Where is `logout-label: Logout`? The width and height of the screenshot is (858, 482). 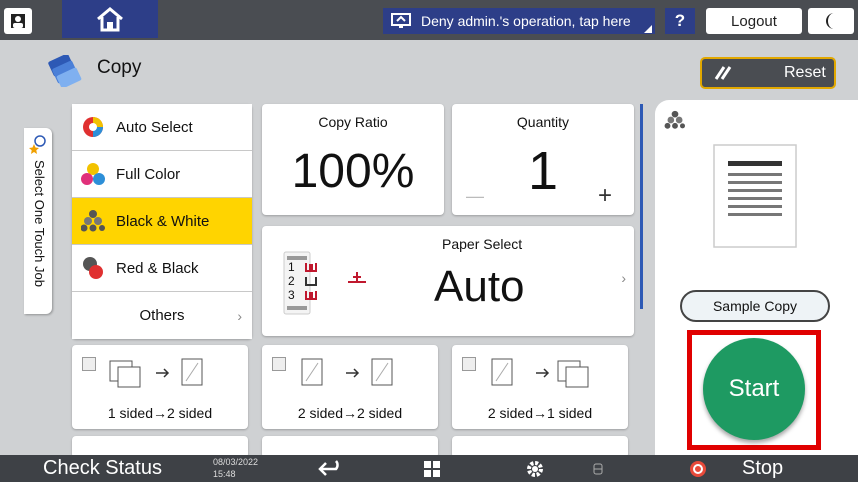 logout-label: Logout is located at coordinates (754, 21).